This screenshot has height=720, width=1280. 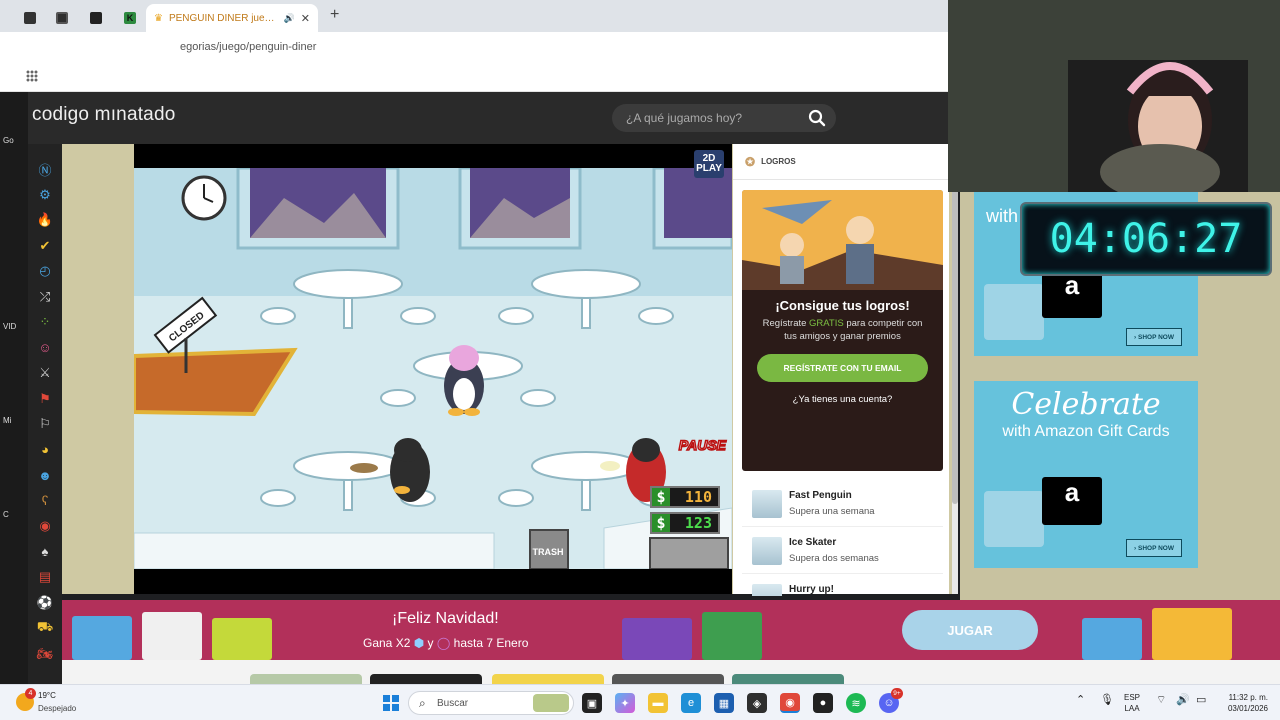 I want to click on car-icon: ⛟, so click(x=45, y=628).